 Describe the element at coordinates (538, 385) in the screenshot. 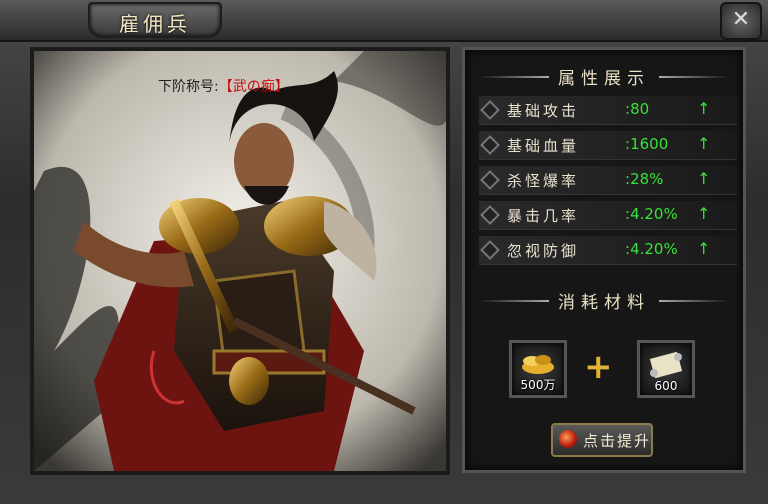

I see `gold-qty: 500万` at that location.